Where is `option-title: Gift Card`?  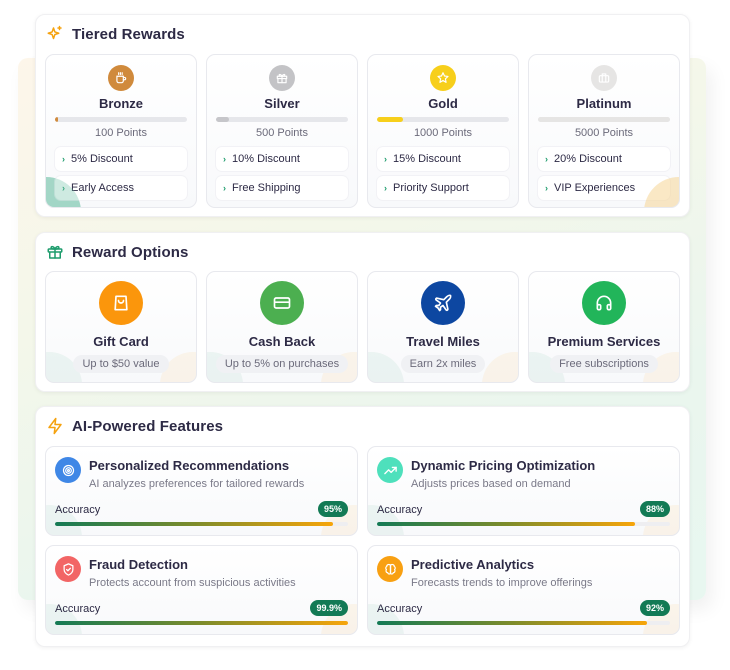
option-title: Gift Card is located at coordinates (121, 341).